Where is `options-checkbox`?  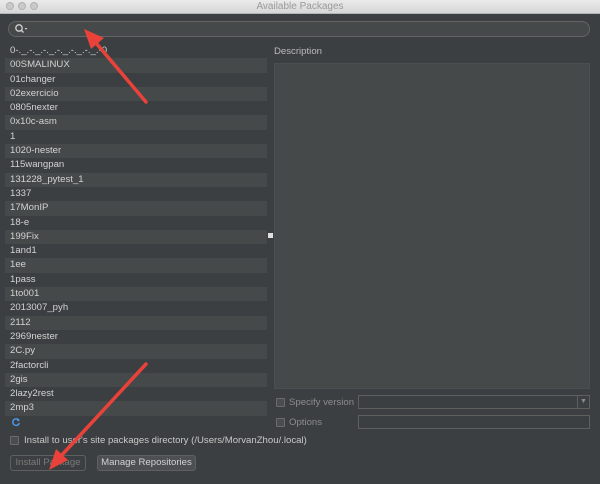 options-checkbox is located at coordinates (280, 422).